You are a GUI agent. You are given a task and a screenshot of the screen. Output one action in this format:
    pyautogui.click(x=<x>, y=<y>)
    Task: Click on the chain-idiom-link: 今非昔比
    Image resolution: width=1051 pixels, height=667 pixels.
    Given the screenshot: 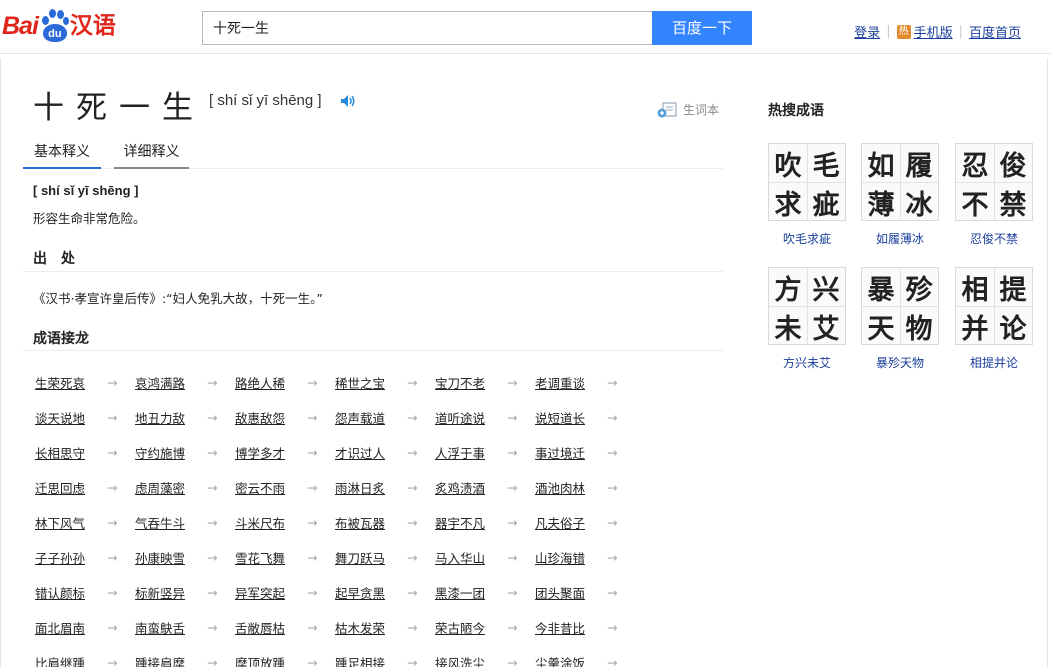 What is the action you would take?
    pyautogui.click(x=570, y=627)
    